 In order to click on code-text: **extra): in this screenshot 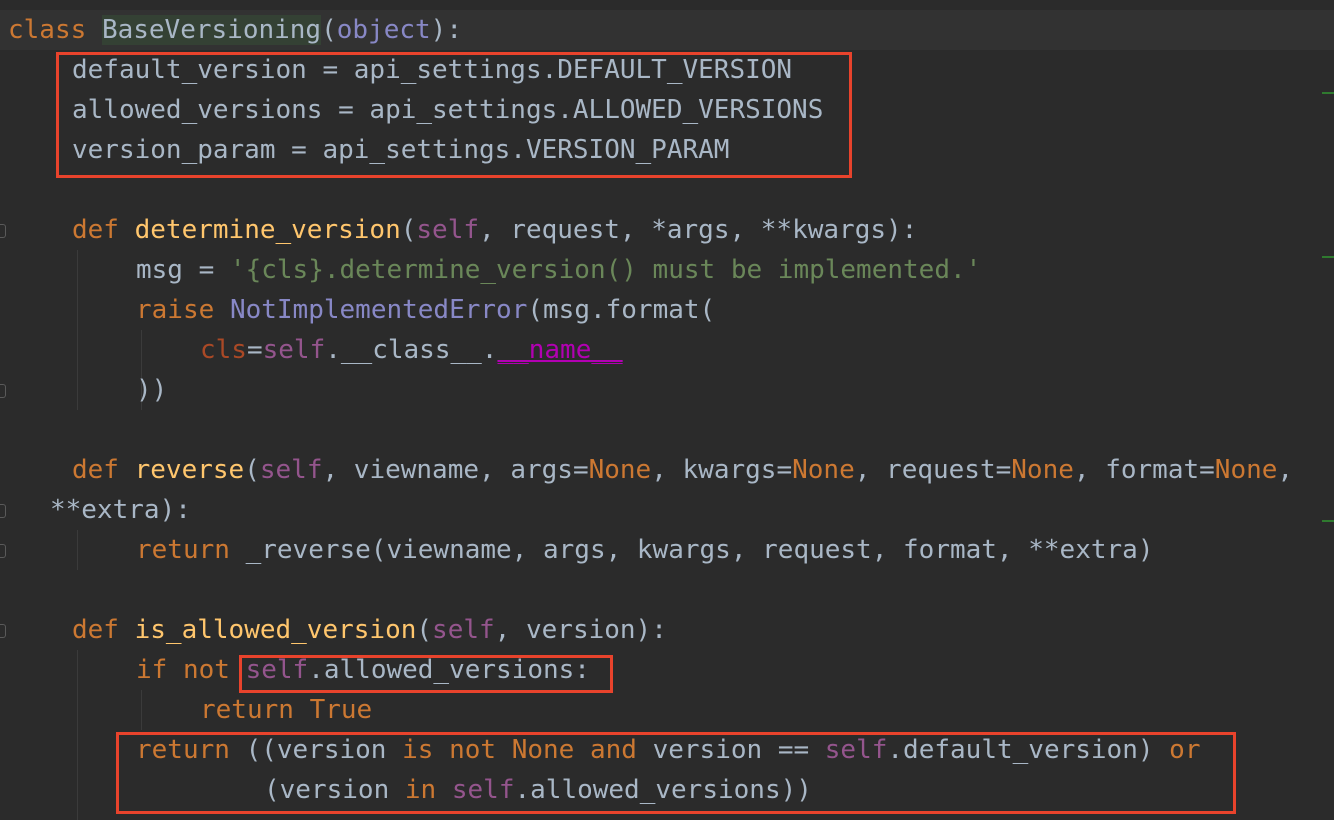, I will do `click(120, 510)`.